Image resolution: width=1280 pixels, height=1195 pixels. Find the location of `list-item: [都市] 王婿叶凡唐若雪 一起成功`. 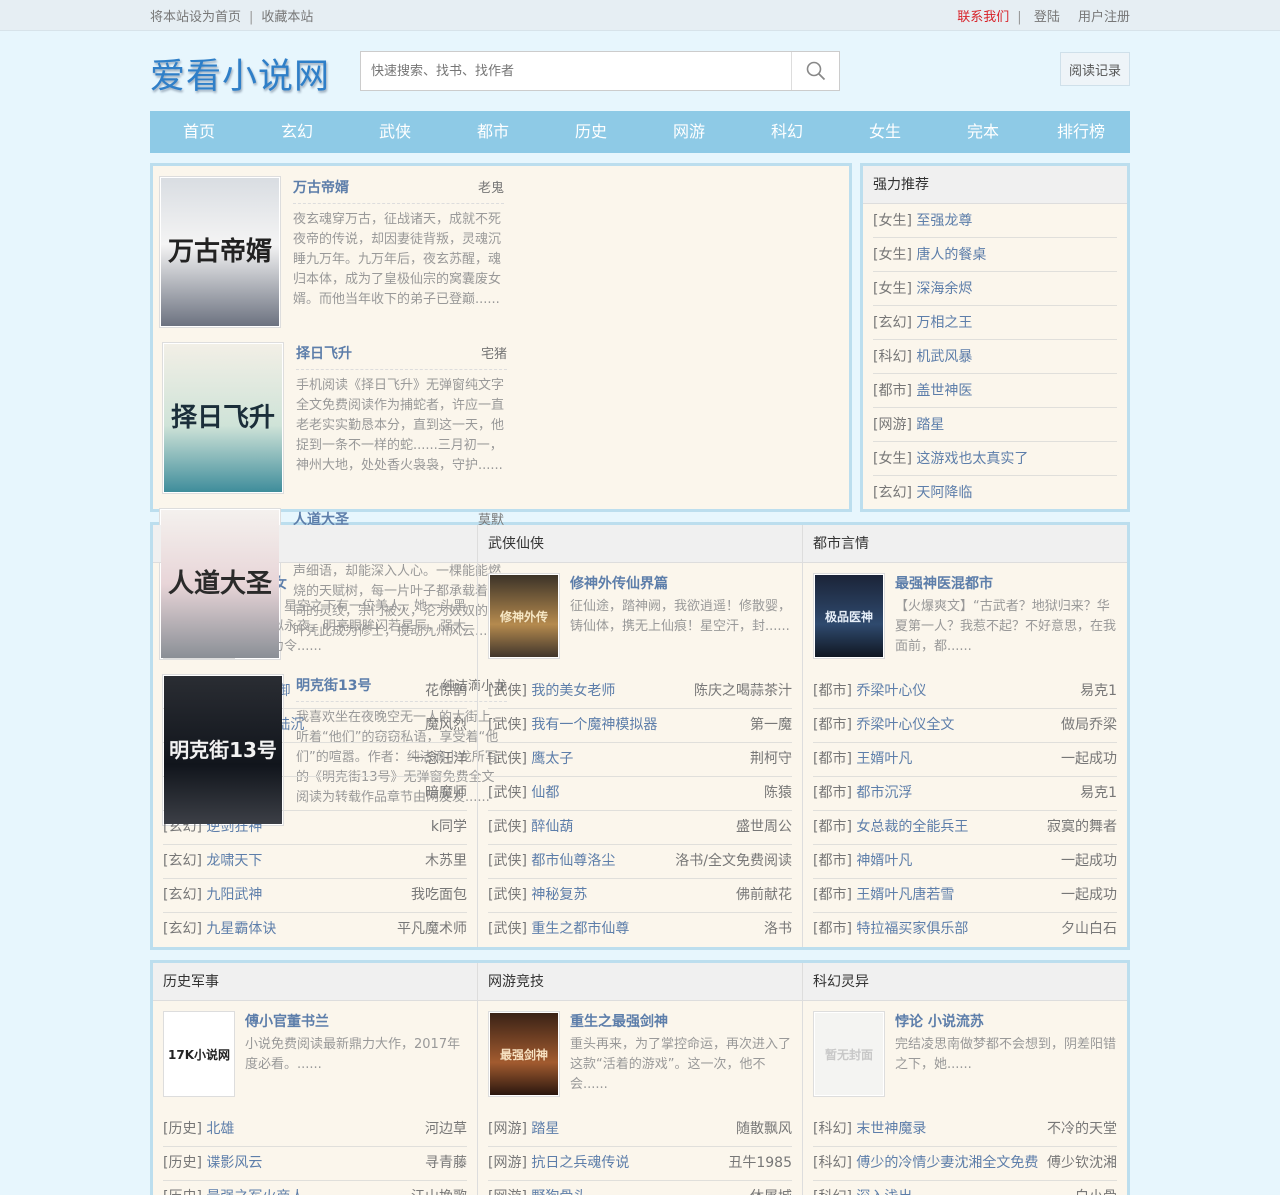

list-item: [都市] 王婿叶凡唐若雪 一起成功 is located at coordinates (965, 896).